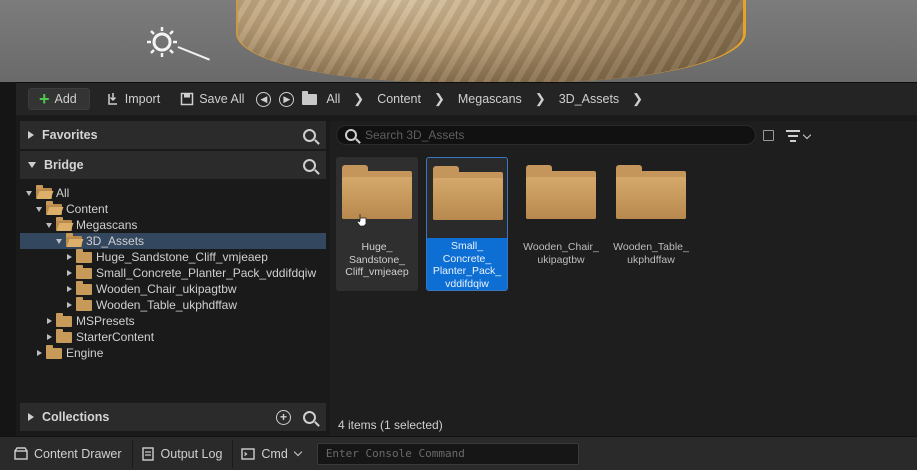 Image resolution: width=917 pixels, height=470 pixels. What do you see at coordinates (377, 259) in the screenshot?
I see `asset-tile-label: Huge_ Sandstone_ Cliff_vmjeaep` at bounding box center [377, 259].